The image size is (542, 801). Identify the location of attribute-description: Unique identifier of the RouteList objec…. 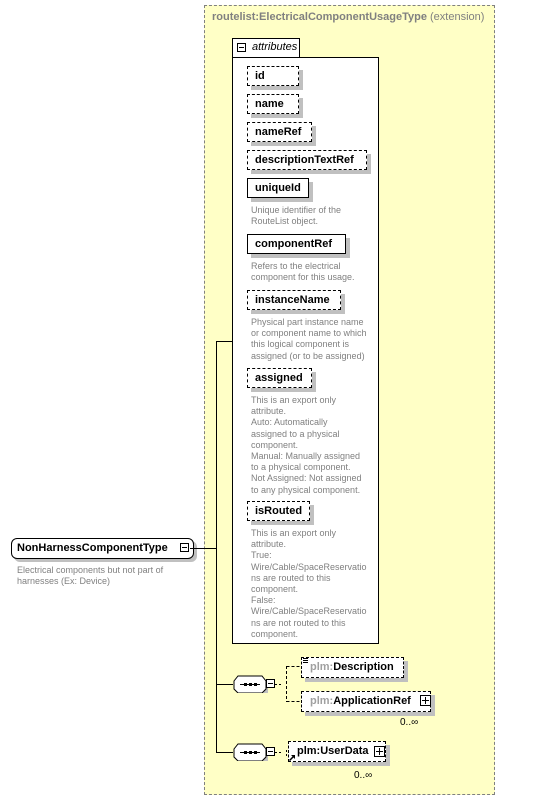
(296, 216).